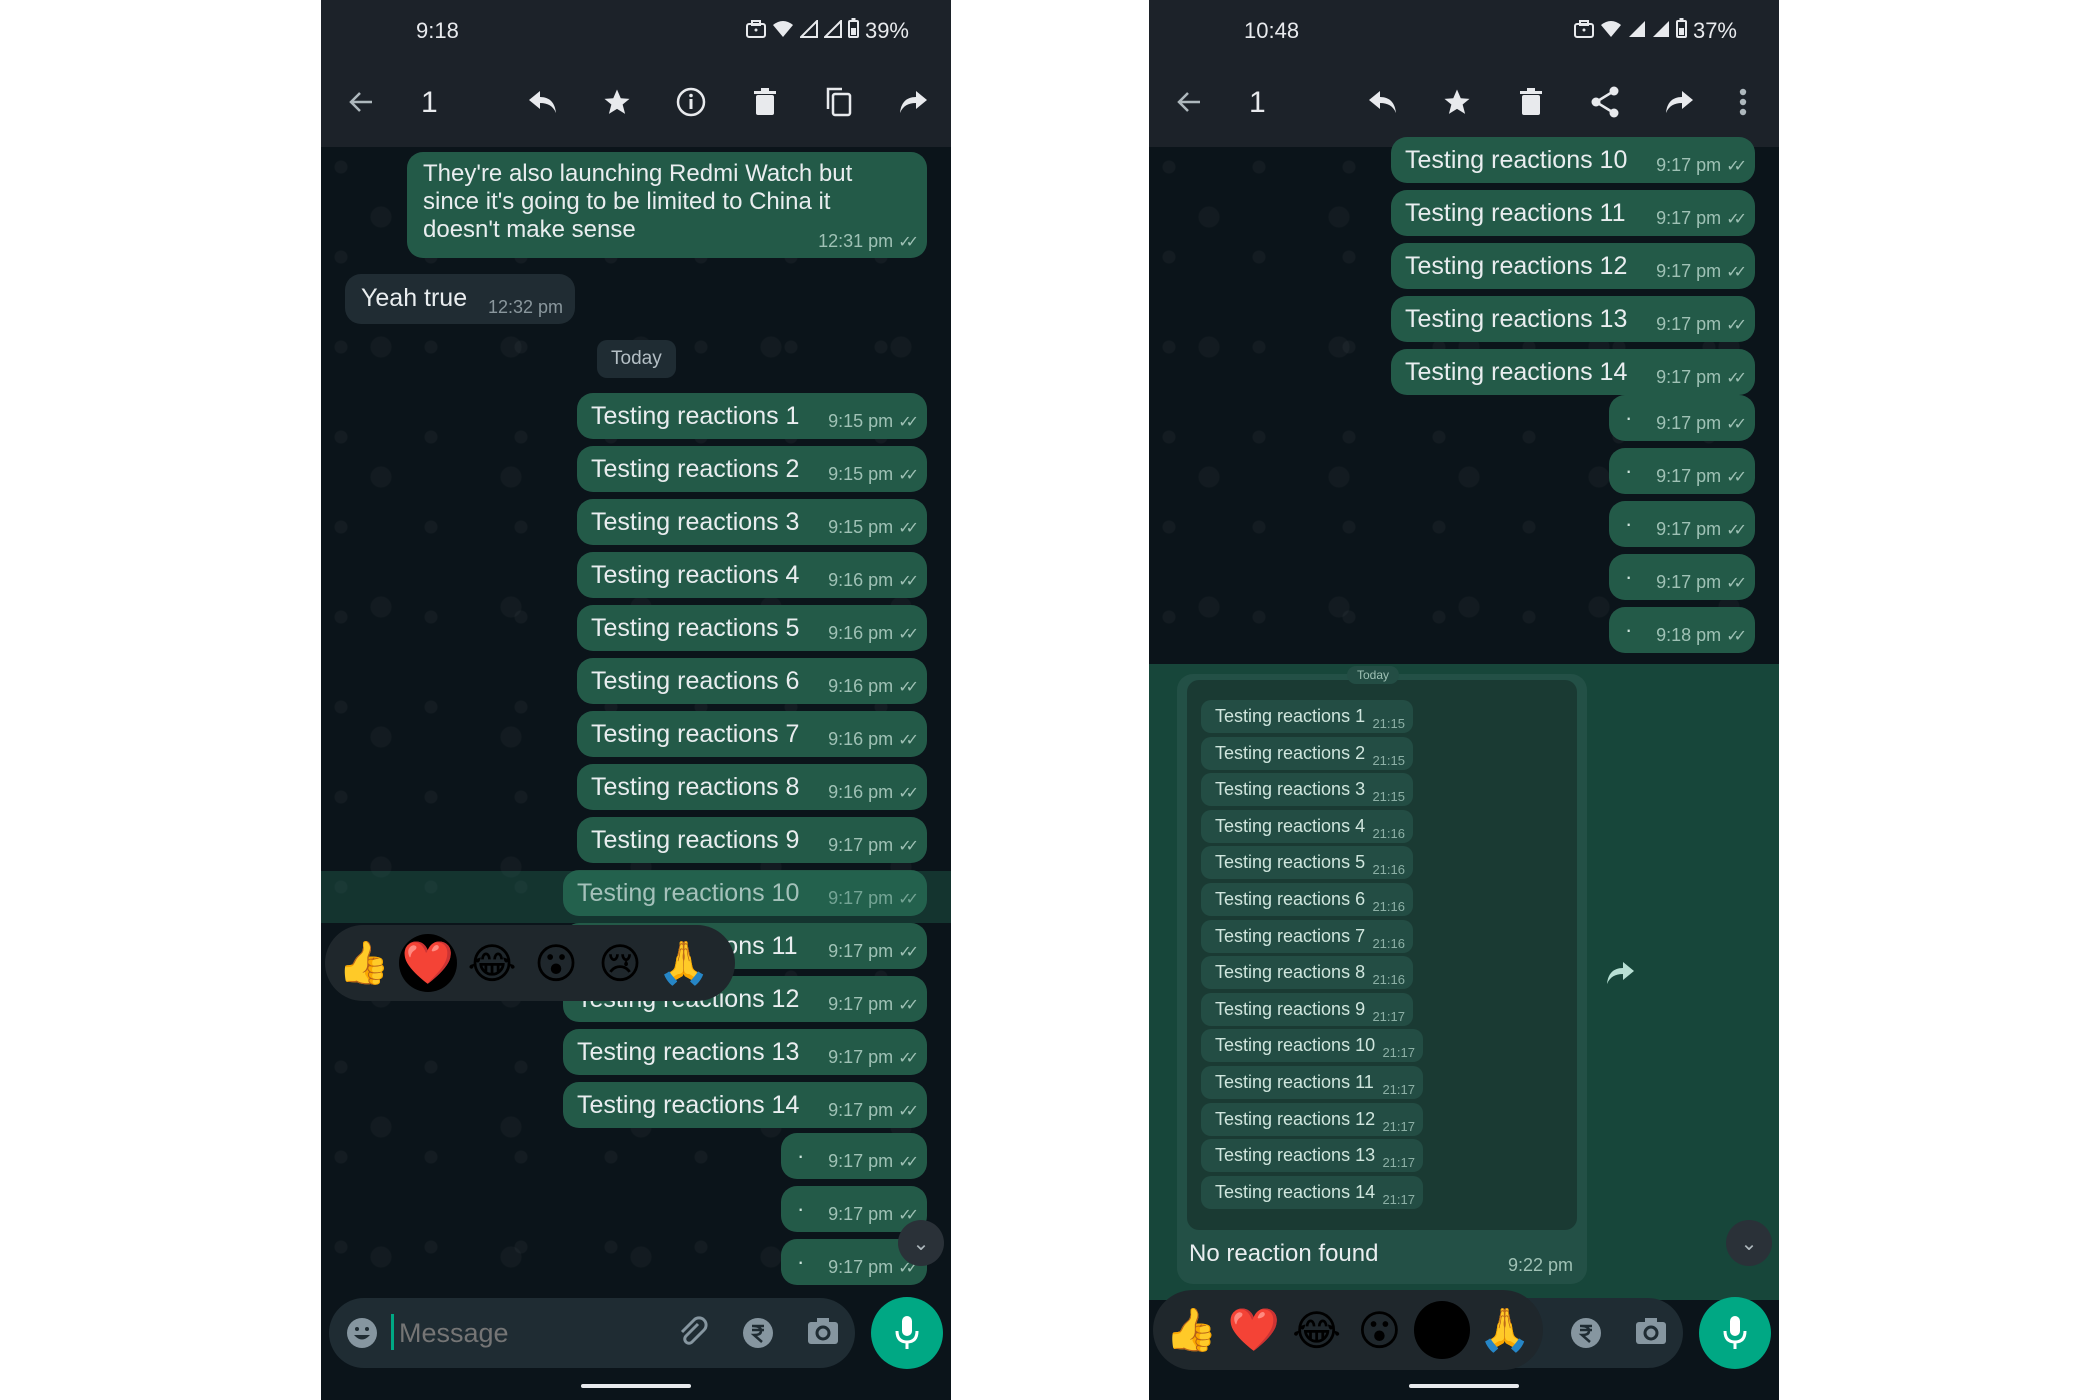  I want to click on message-text: ·, so click(1629, 470).